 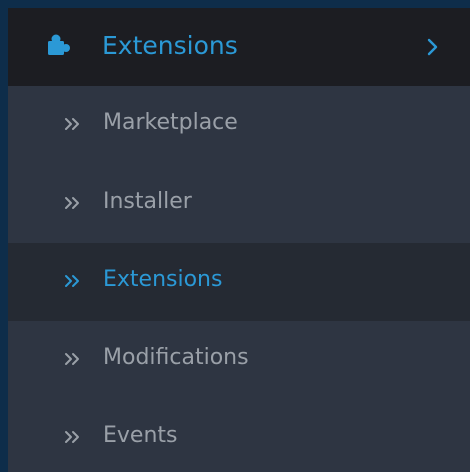 I want to click on submenu-item-label: Modifications, so click(x=176, y=357).